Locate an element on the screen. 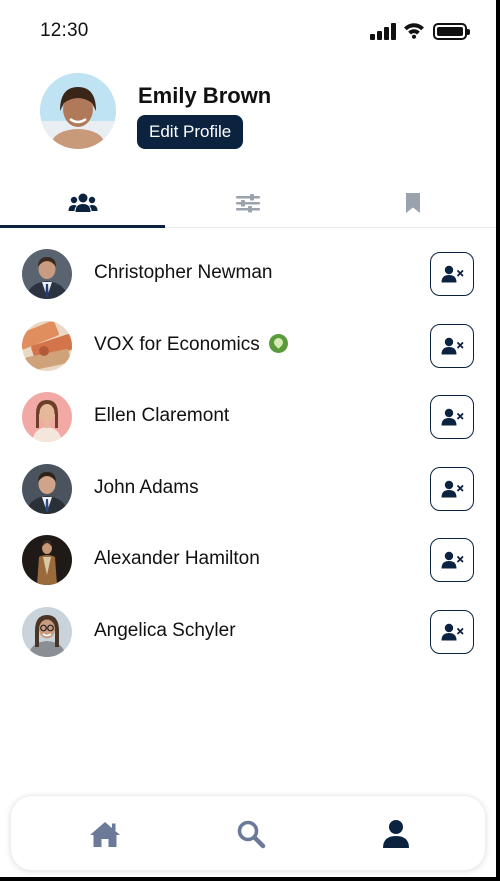 This screenshot has width=500, height=881. bookmark-icon is located at coordinates (412, 203).